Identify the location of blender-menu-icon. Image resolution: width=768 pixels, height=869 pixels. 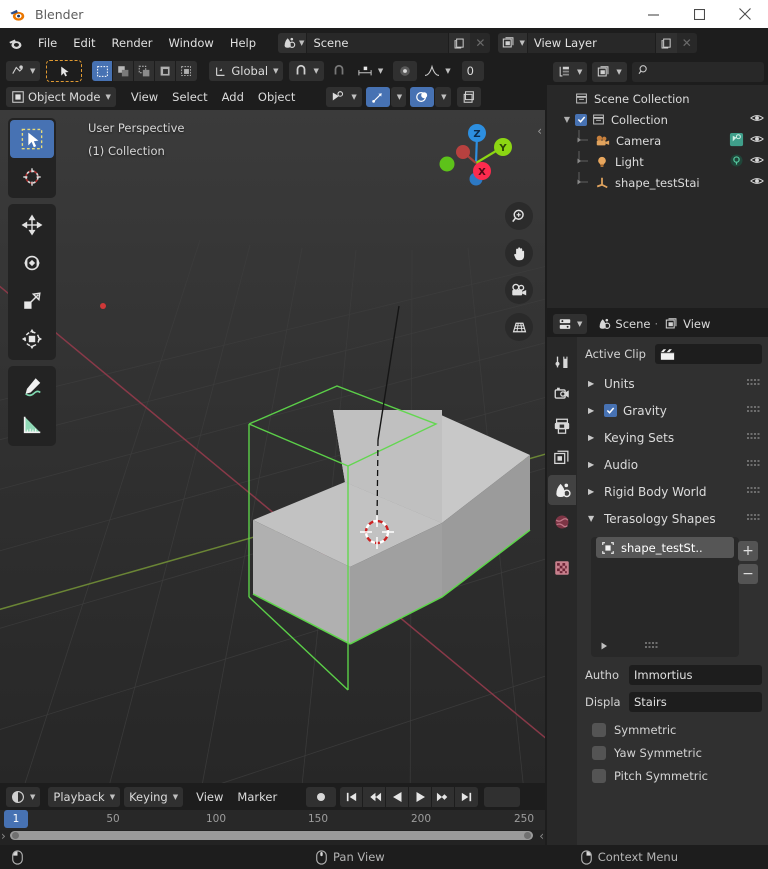
(15, 43).